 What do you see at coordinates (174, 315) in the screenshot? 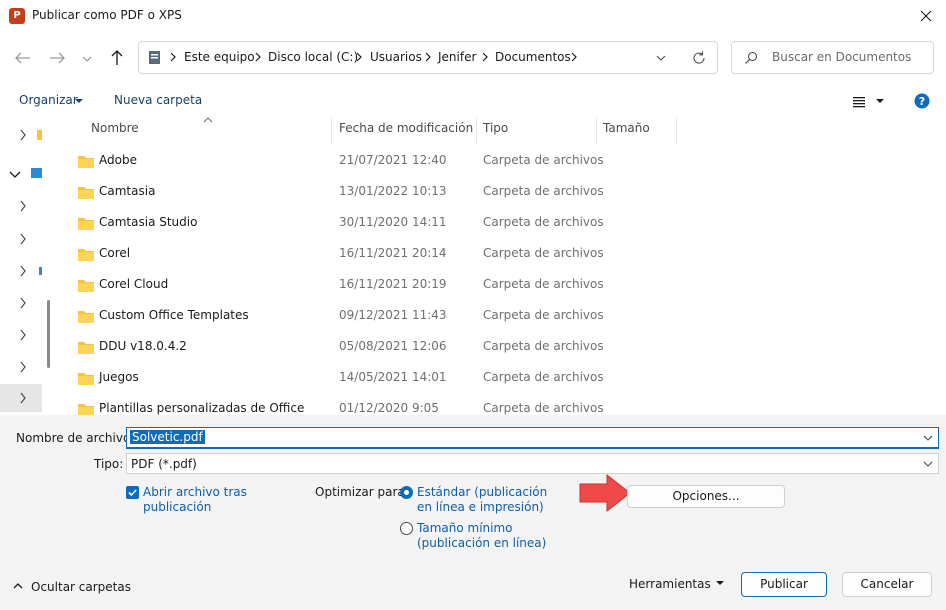
I see `file-name: Custom Office Templates` at bounding box center [174, 315].